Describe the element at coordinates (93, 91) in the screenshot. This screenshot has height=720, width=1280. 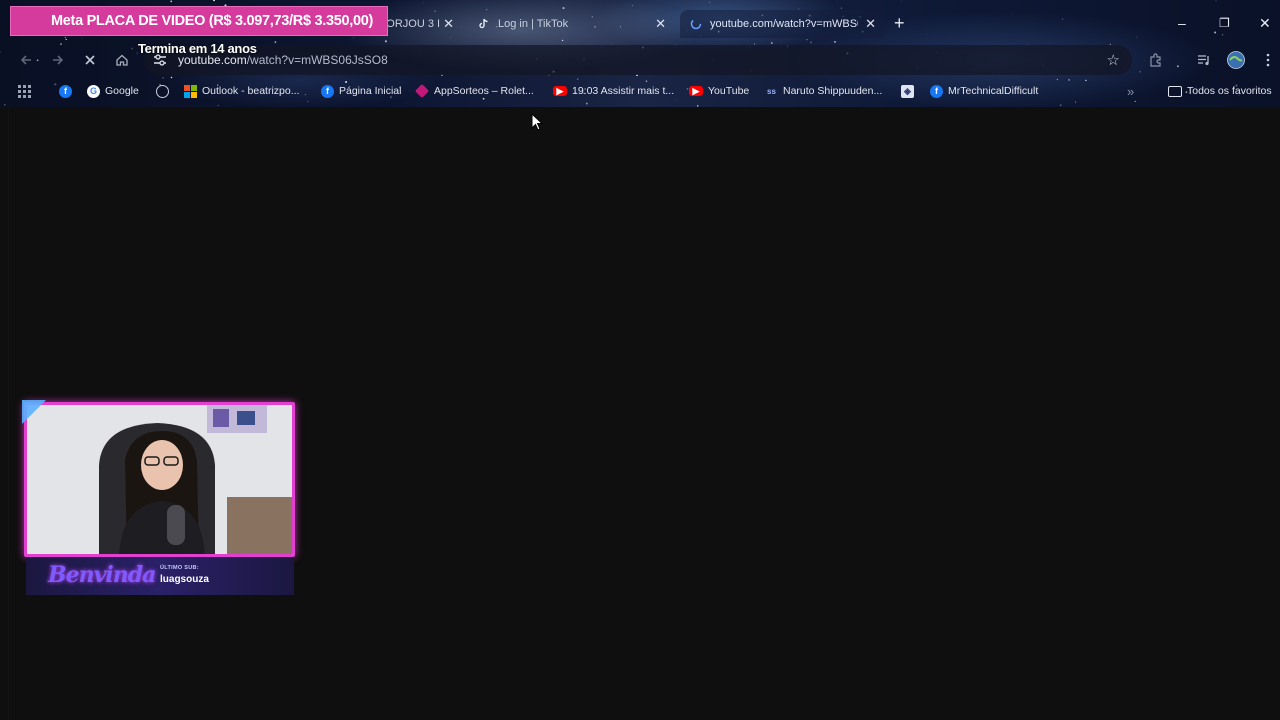
I see `google-icon: G` at that location.